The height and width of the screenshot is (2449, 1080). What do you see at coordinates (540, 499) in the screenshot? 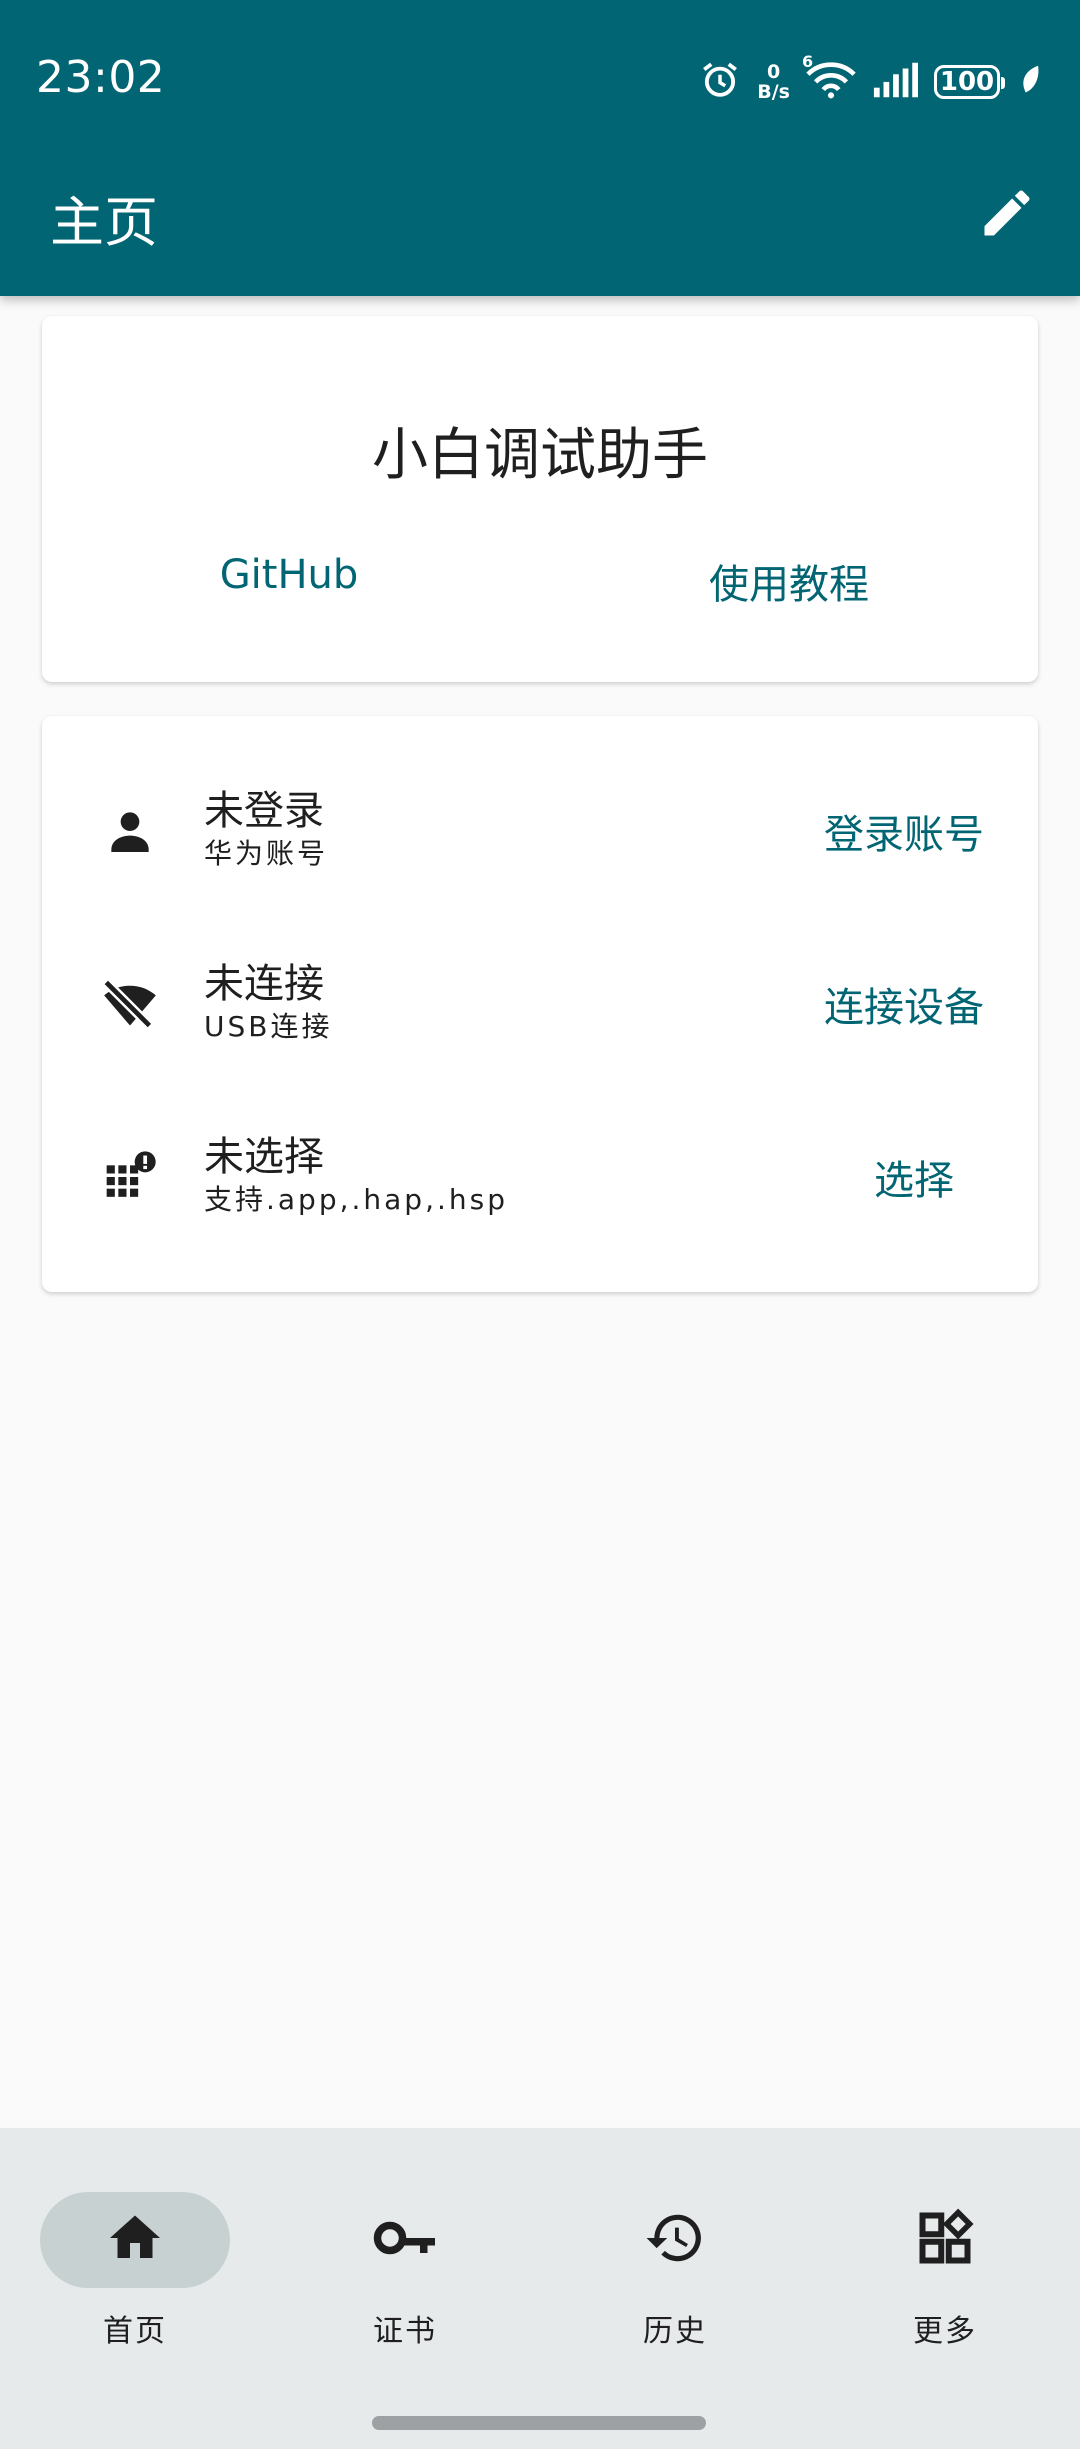
I see `app-info-card: 小白调试助手 GitHub 使用教程` at bounding box center [540, 499].